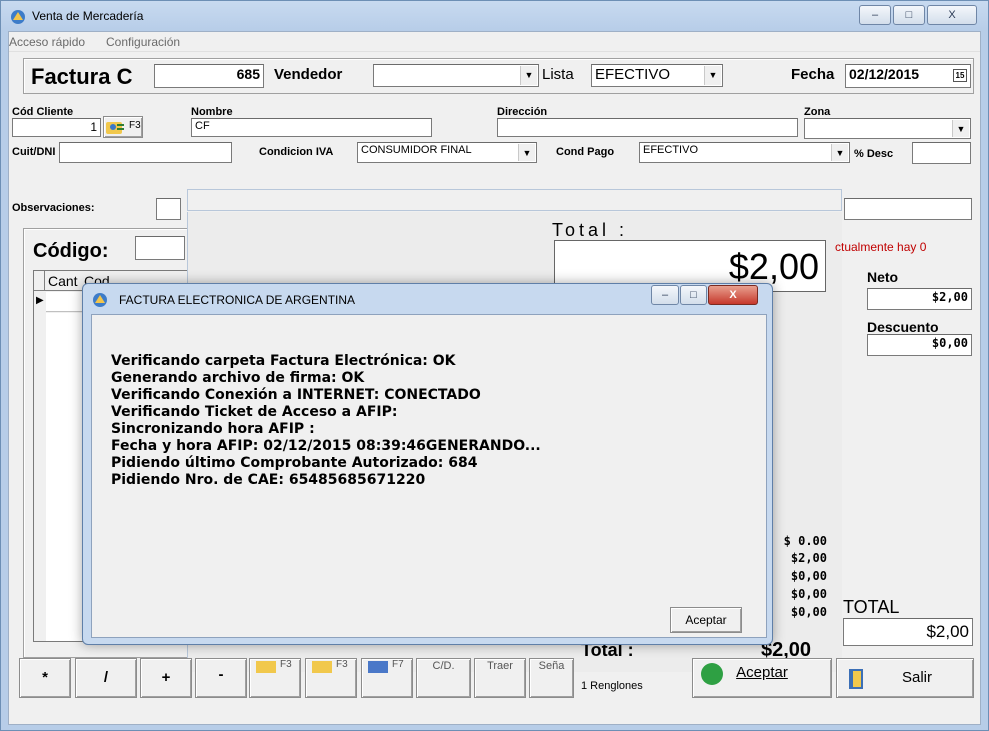 The image size is (989, 731). I want to click on accept-icon, so click(712, 674).